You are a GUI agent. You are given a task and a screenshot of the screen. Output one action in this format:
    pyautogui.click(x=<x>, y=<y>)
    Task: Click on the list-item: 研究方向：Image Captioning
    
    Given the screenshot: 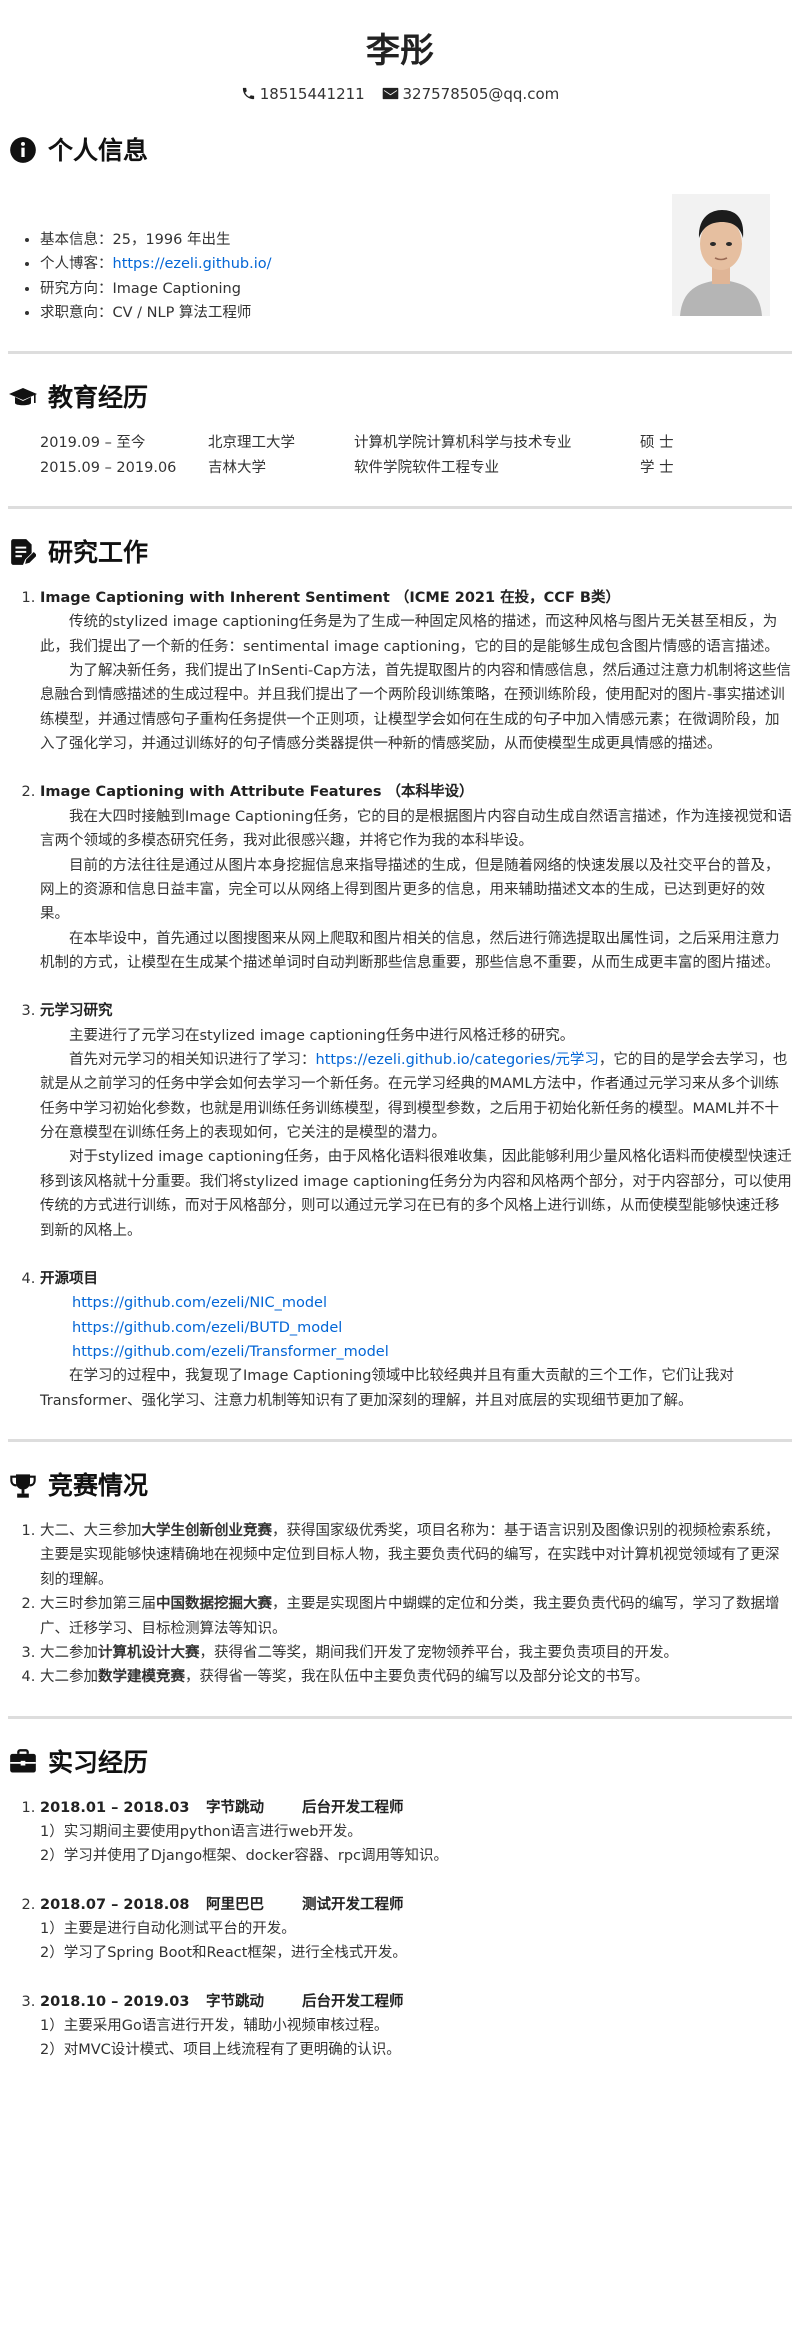 What is the action you would take?
    pyautogui.click(x=156, y=289)
    